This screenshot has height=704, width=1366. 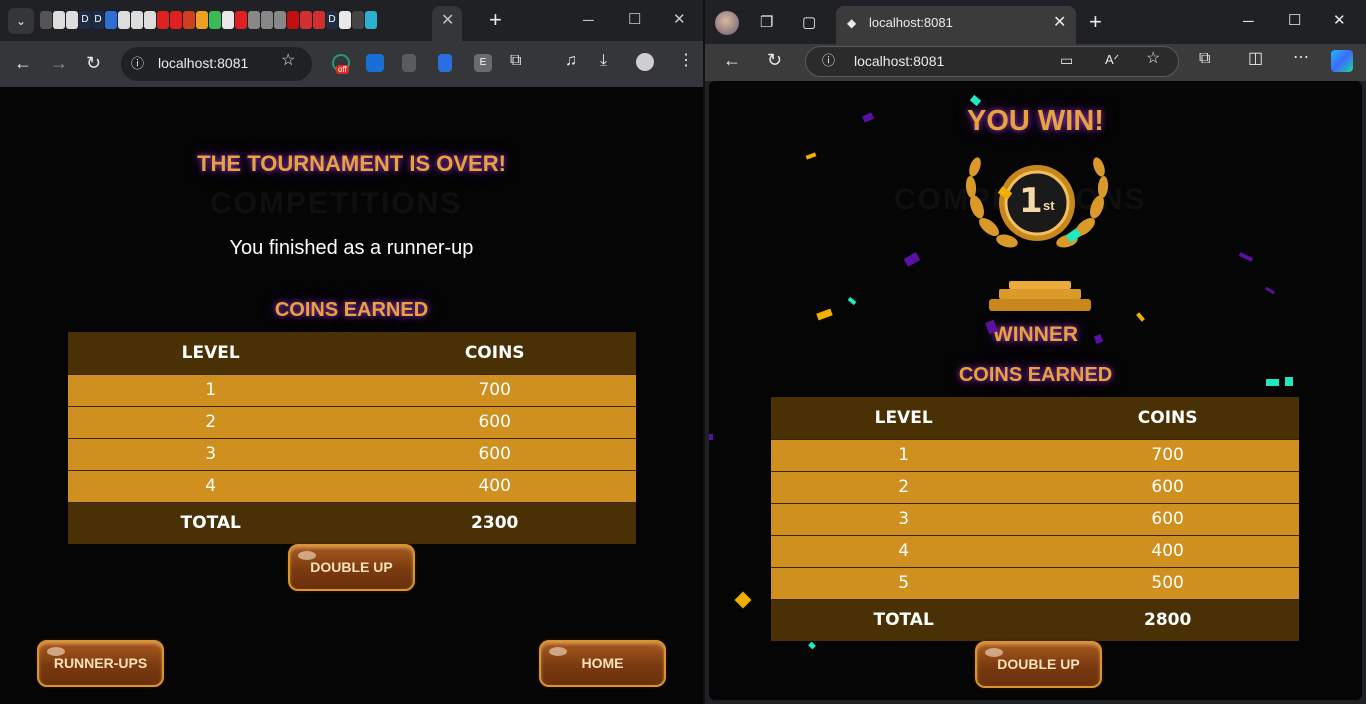 What do you see at coordinates (1255, 59) in the screenshot?
I see `split-screen-icon: ◫` at bounding box center [1255, 59].